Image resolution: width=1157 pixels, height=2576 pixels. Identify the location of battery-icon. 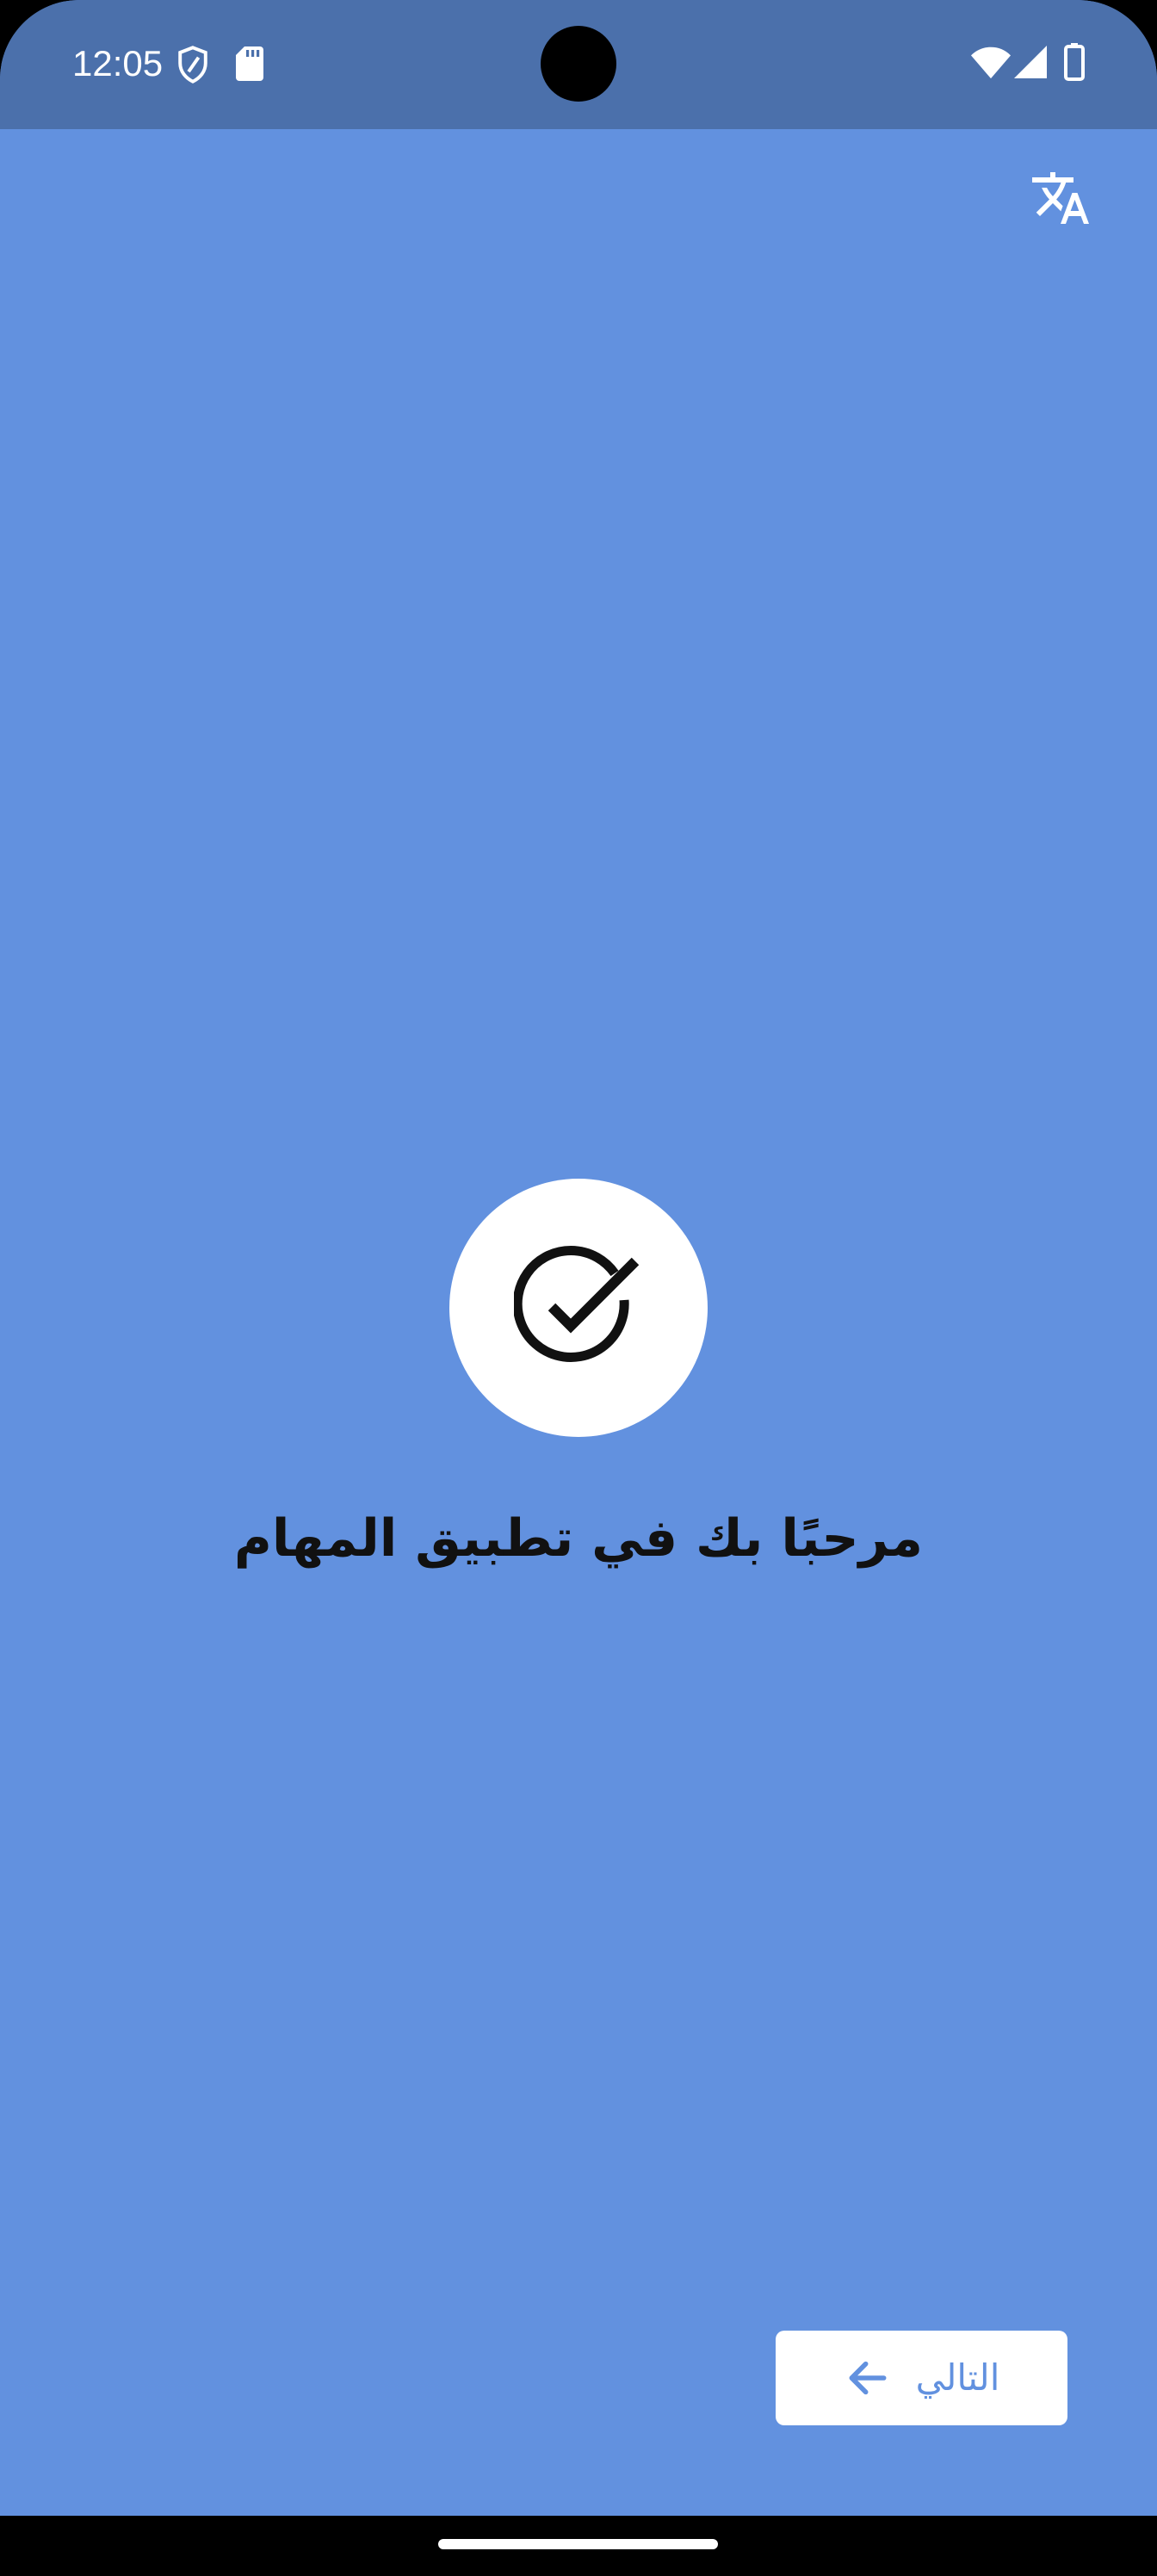
(1075, 64).